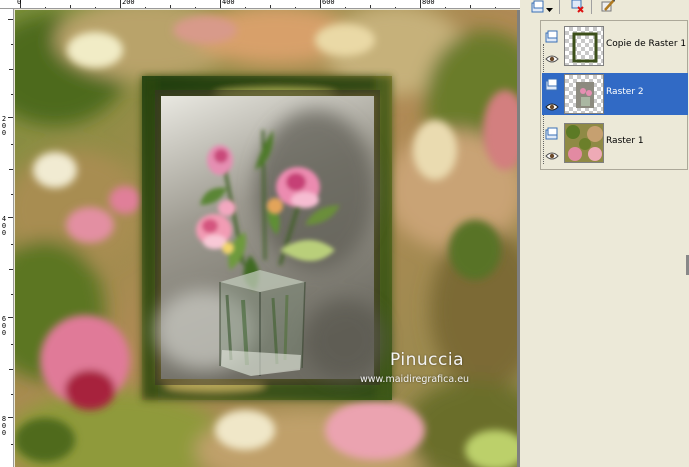 The height and width of the screenshot is (467, 689). Describe the element at coordinates (427, 360) in the screenshot. I see `watermark-title: Pinuccia` at that location.